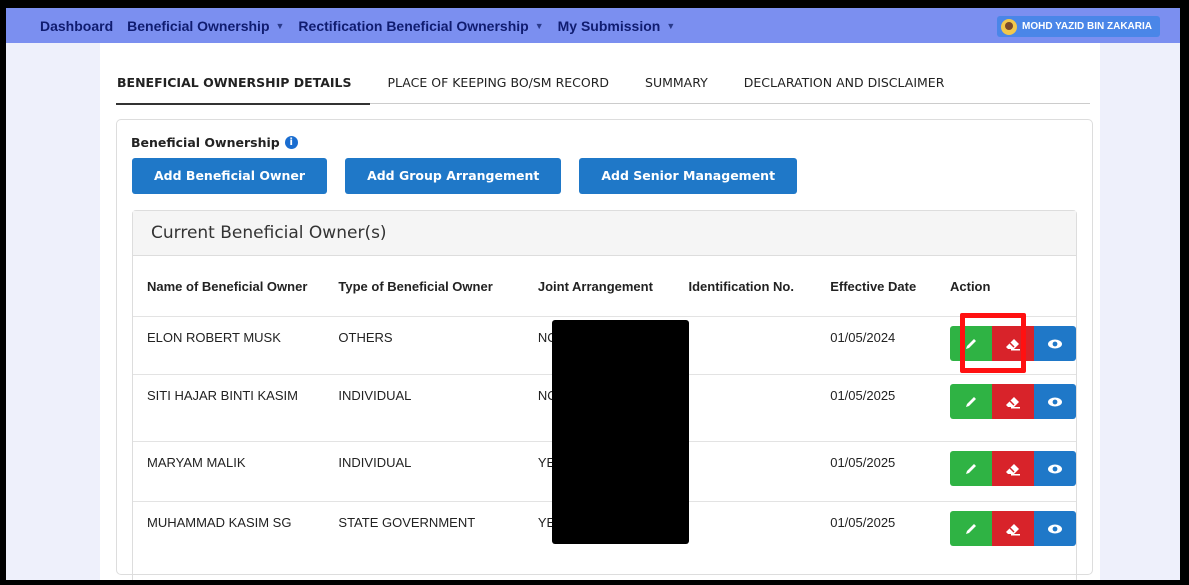 The width and height of the screenshot is (1189, 585). What do you see at coordinates (970, 286) in the screenshot?
I see `col-action: Action` at bounding box center [970, 286].